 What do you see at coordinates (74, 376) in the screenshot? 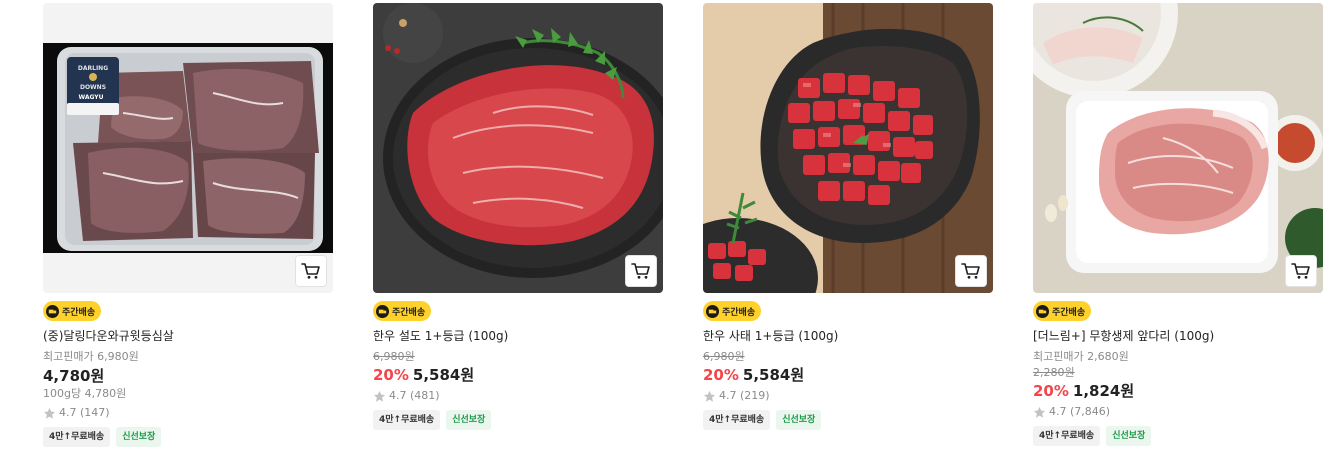
I see `sale-price: 4,780원` at bounding box center [74, 376].